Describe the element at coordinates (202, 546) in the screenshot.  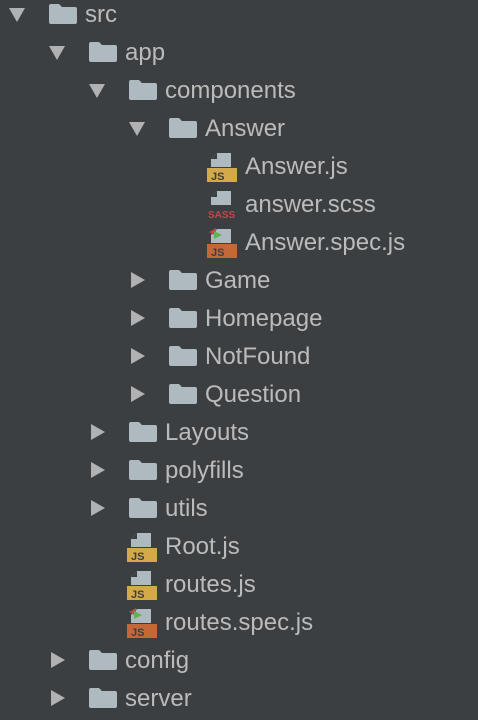
I see `tree-node-label: Root.js` at that location.